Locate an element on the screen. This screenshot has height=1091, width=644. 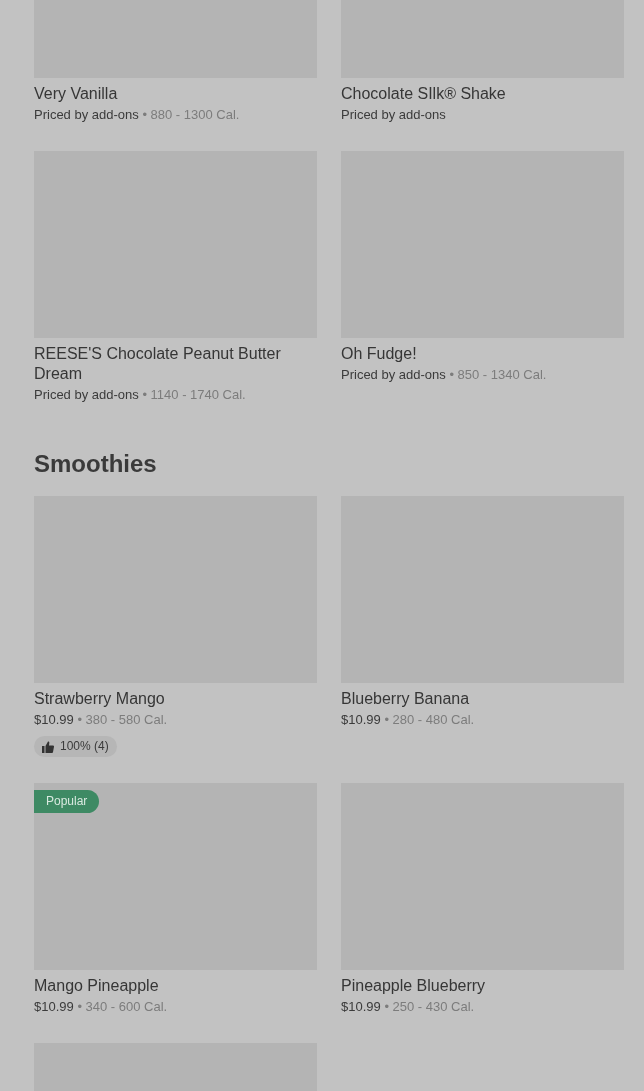
item-calories: • 340 - 600 Cal. is located at coordinates (122, 1007).